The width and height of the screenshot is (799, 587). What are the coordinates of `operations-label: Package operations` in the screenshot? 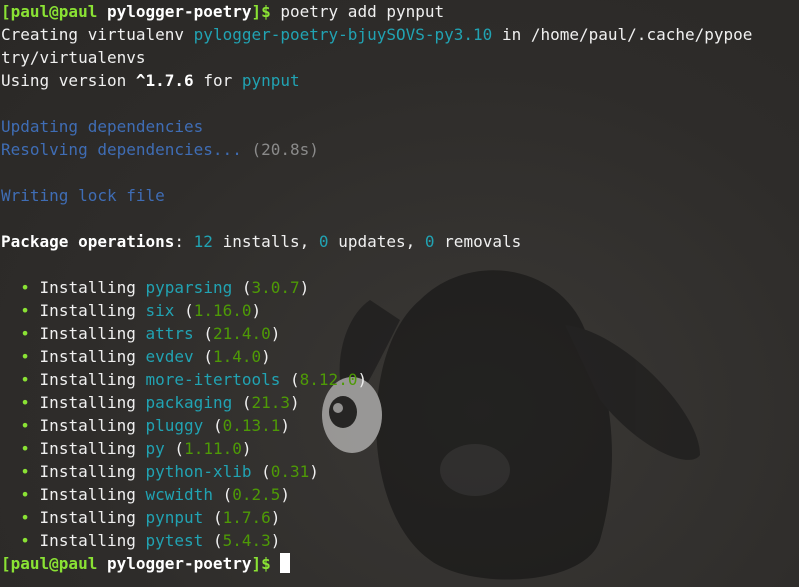 It's located at (88, 241).